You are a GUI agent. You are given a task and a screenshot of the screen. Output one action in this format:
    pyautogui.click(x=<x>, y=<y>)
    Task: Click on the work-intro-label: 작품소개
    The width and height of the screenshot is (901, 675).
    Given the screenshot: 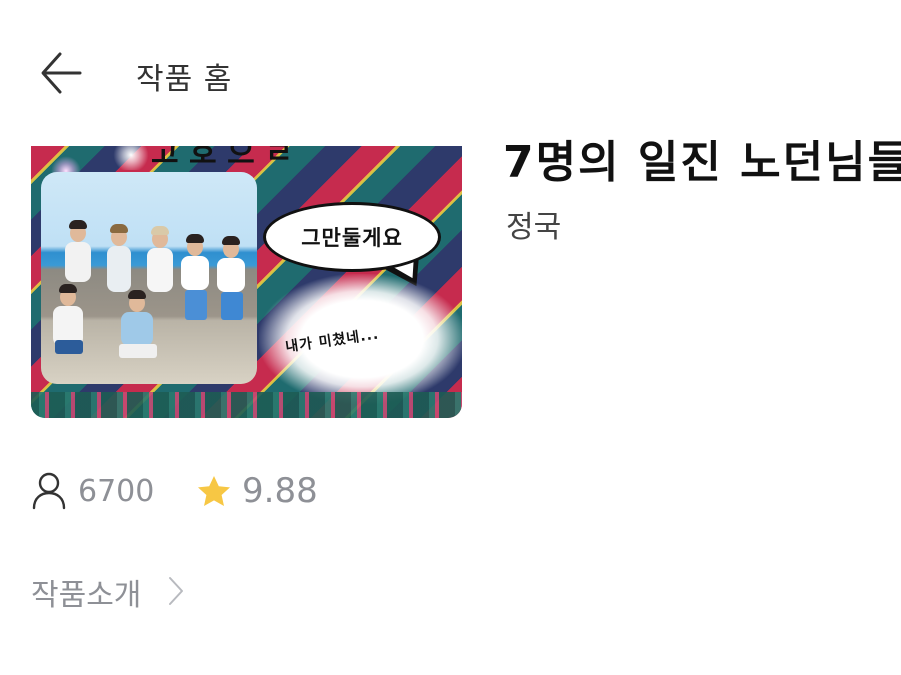 What is the action you would take?
    pyautogui.click(x=86, y=595)
    